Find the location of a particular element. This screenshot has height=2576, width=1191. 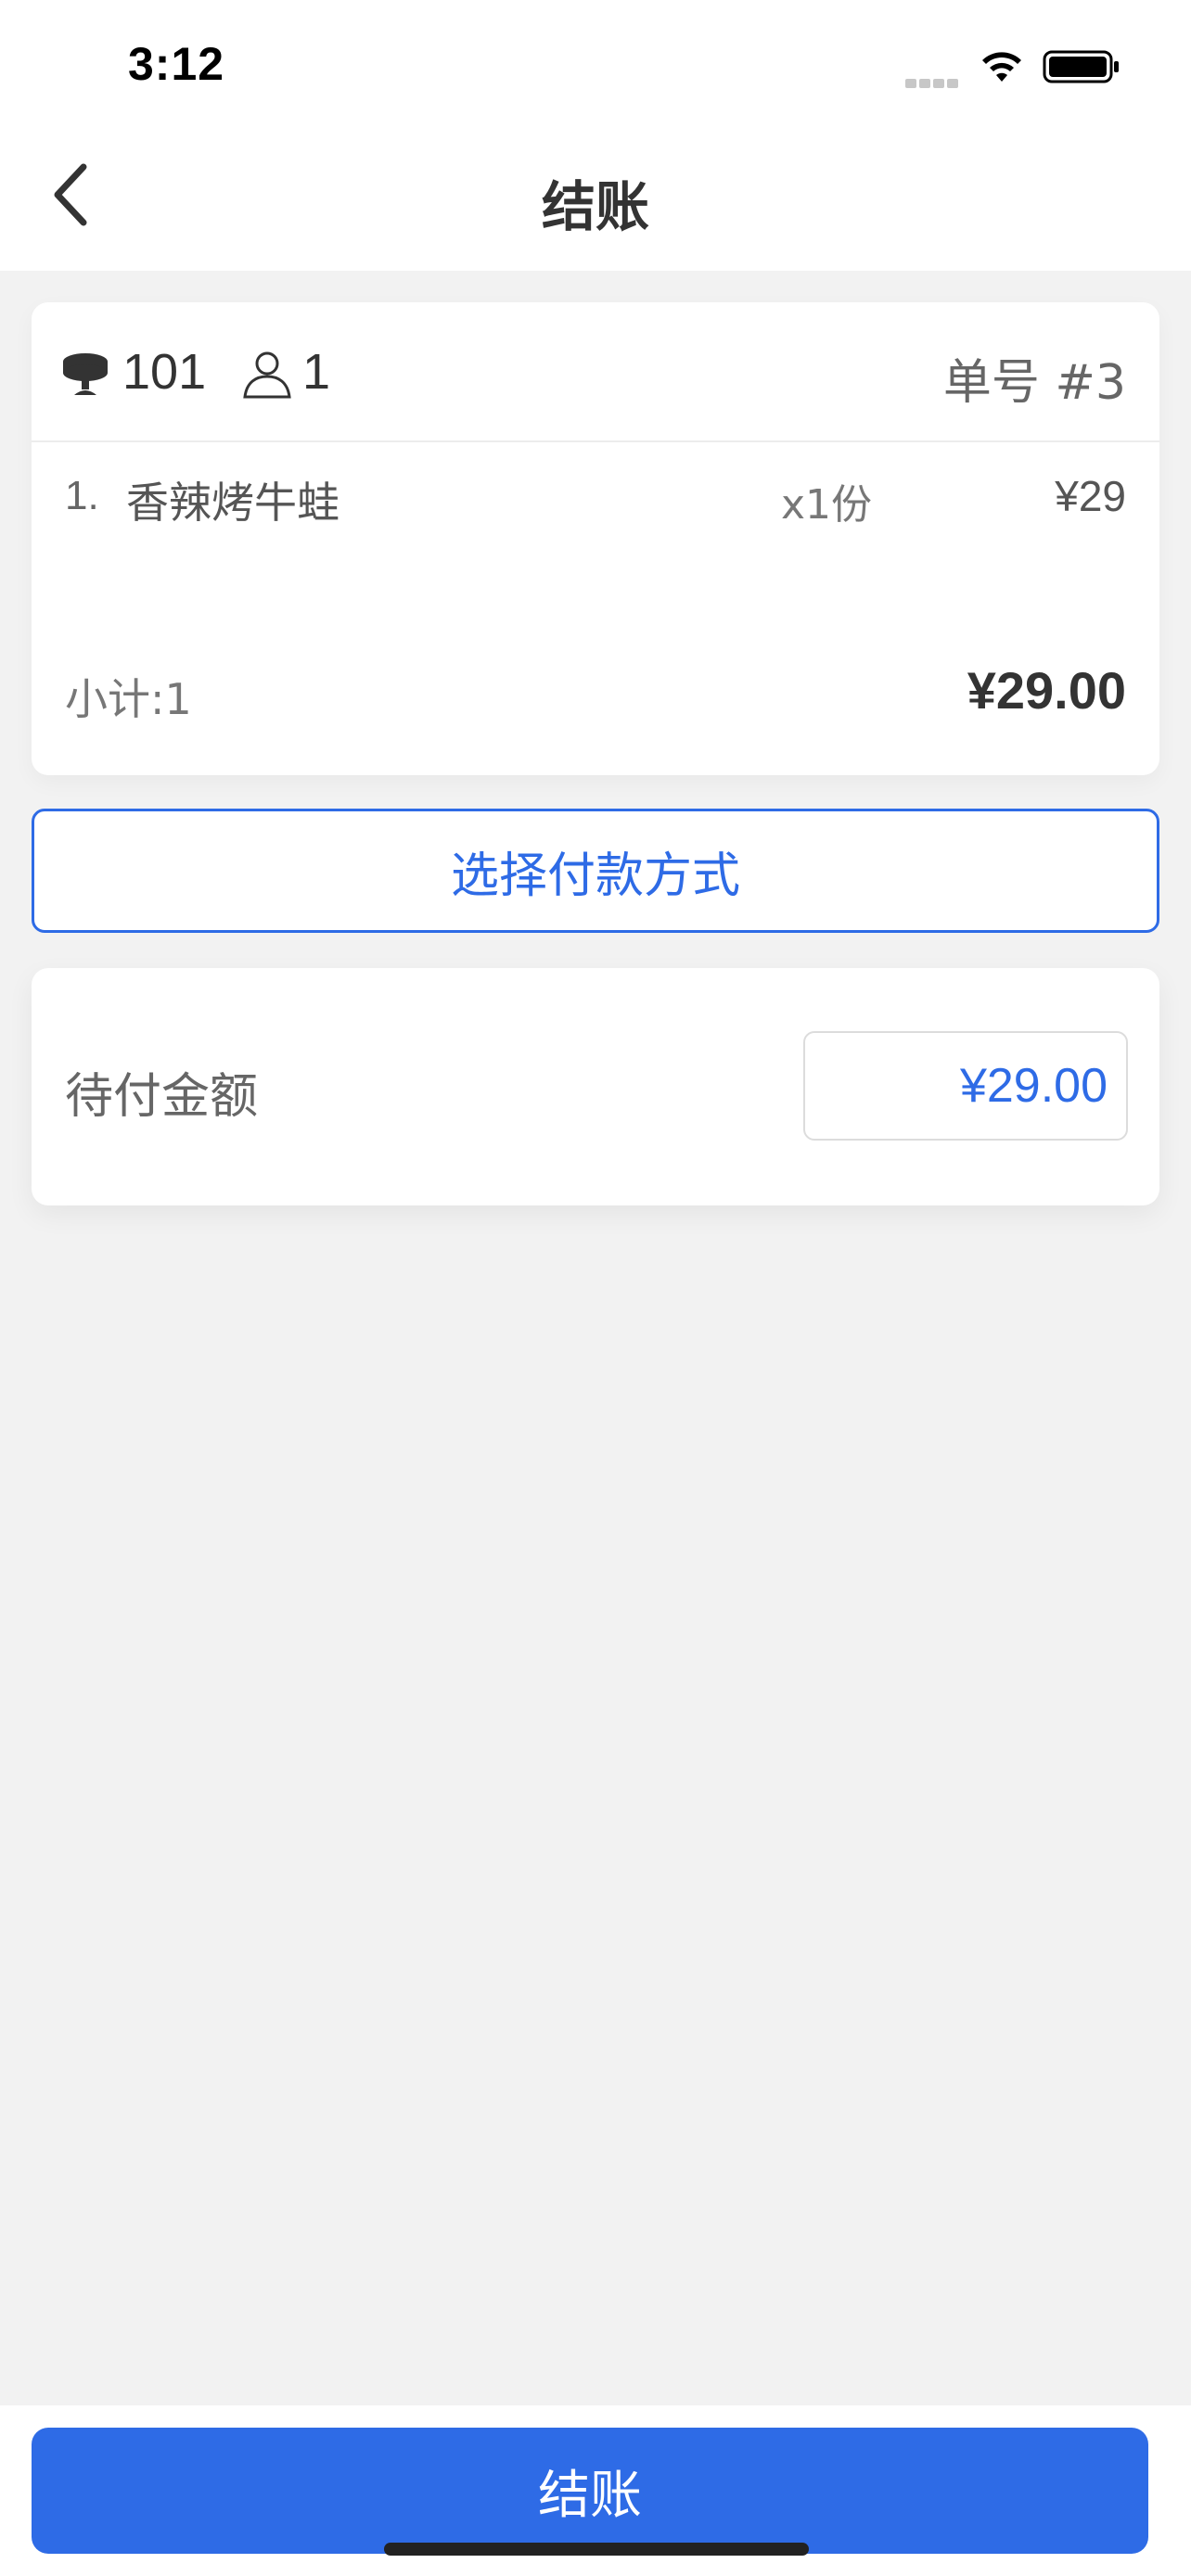

order-header: 101 1 单号 #3 is located at coordinates (595, 372).